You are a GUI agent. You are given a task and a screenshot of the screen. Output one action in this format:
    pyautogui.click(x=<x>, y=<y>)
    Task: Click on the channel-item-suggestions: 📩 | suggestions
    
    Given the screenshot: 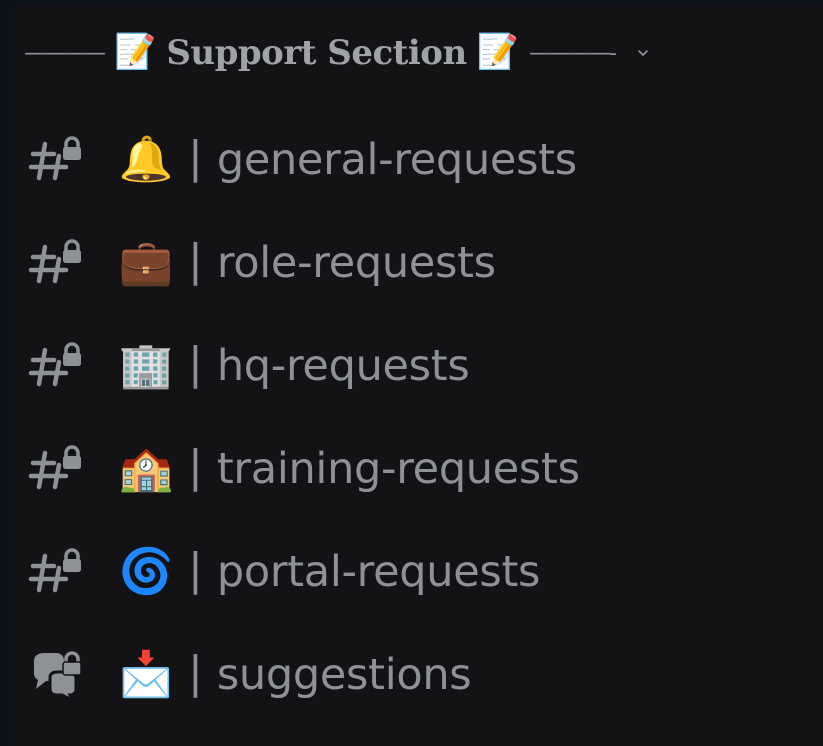 What is the action you would take?
    pyautogui.click(x=416, y=674)
    